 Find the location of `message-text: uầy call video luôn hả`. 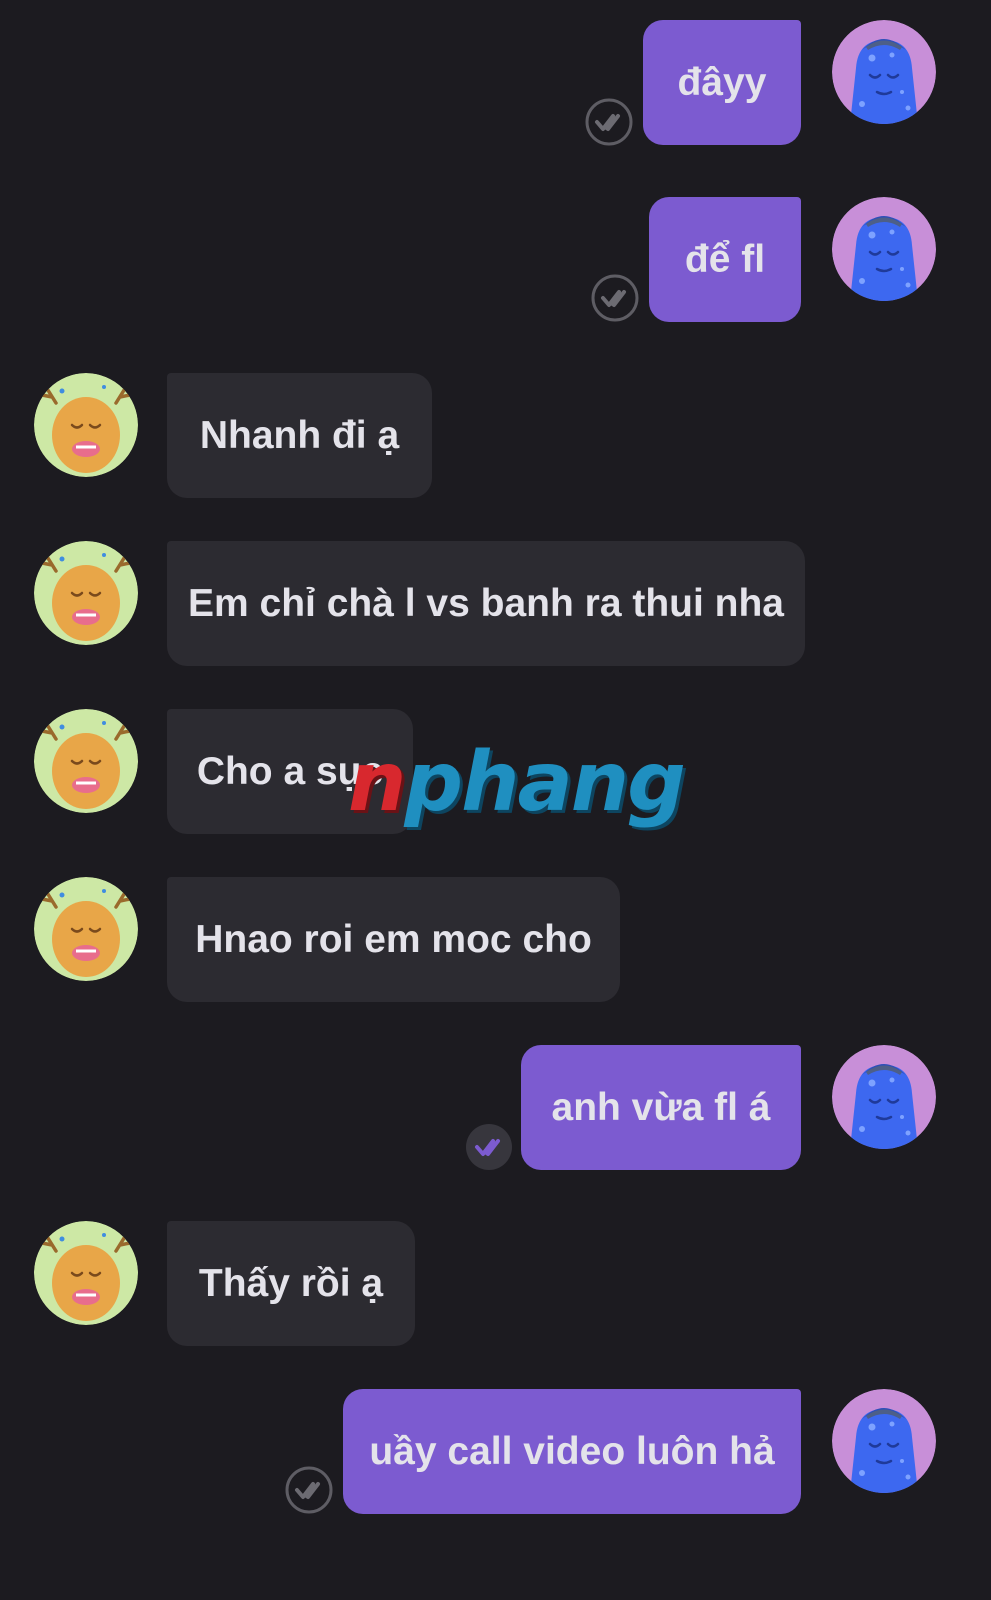

message-text: uầy call video luôn hả is located at coordinates (572, 1451).